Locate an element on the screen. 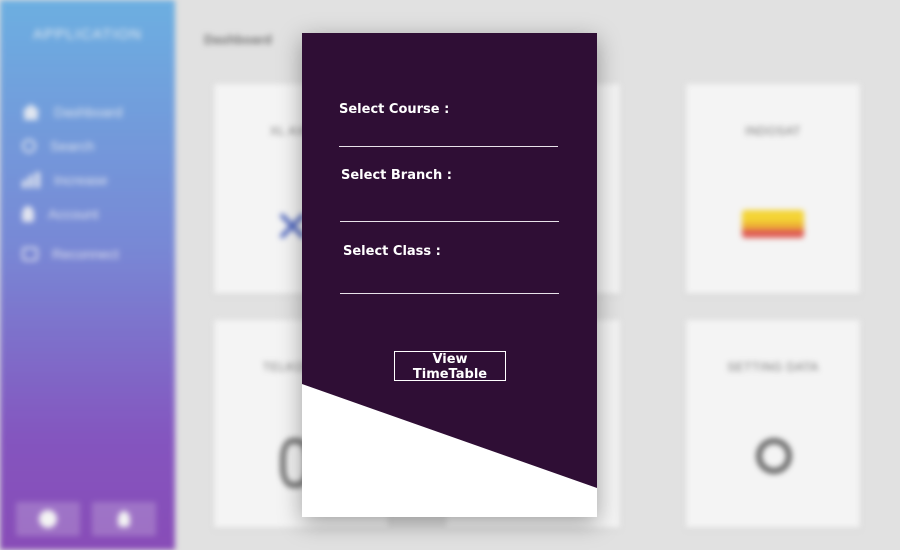 The height and width of the screenshot is (550, 900). view-timetable-button: View TimeTable is located at coordinates (450, 366).